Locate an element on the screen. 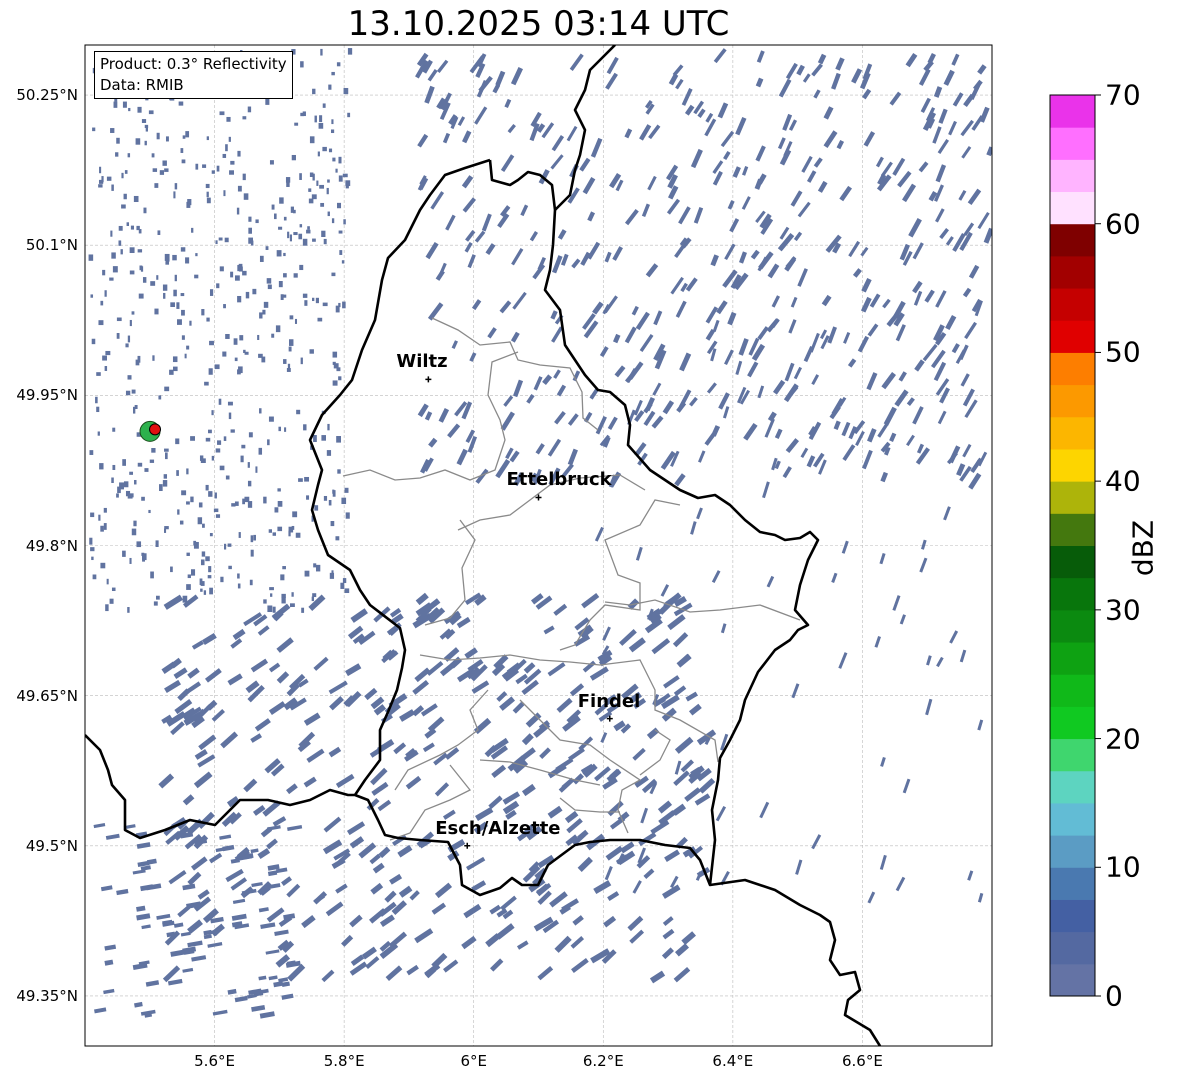 Image resolution: width=1184 pixels, height=1081 pixels. city-label: Findel is located at coordinates (609, 701).